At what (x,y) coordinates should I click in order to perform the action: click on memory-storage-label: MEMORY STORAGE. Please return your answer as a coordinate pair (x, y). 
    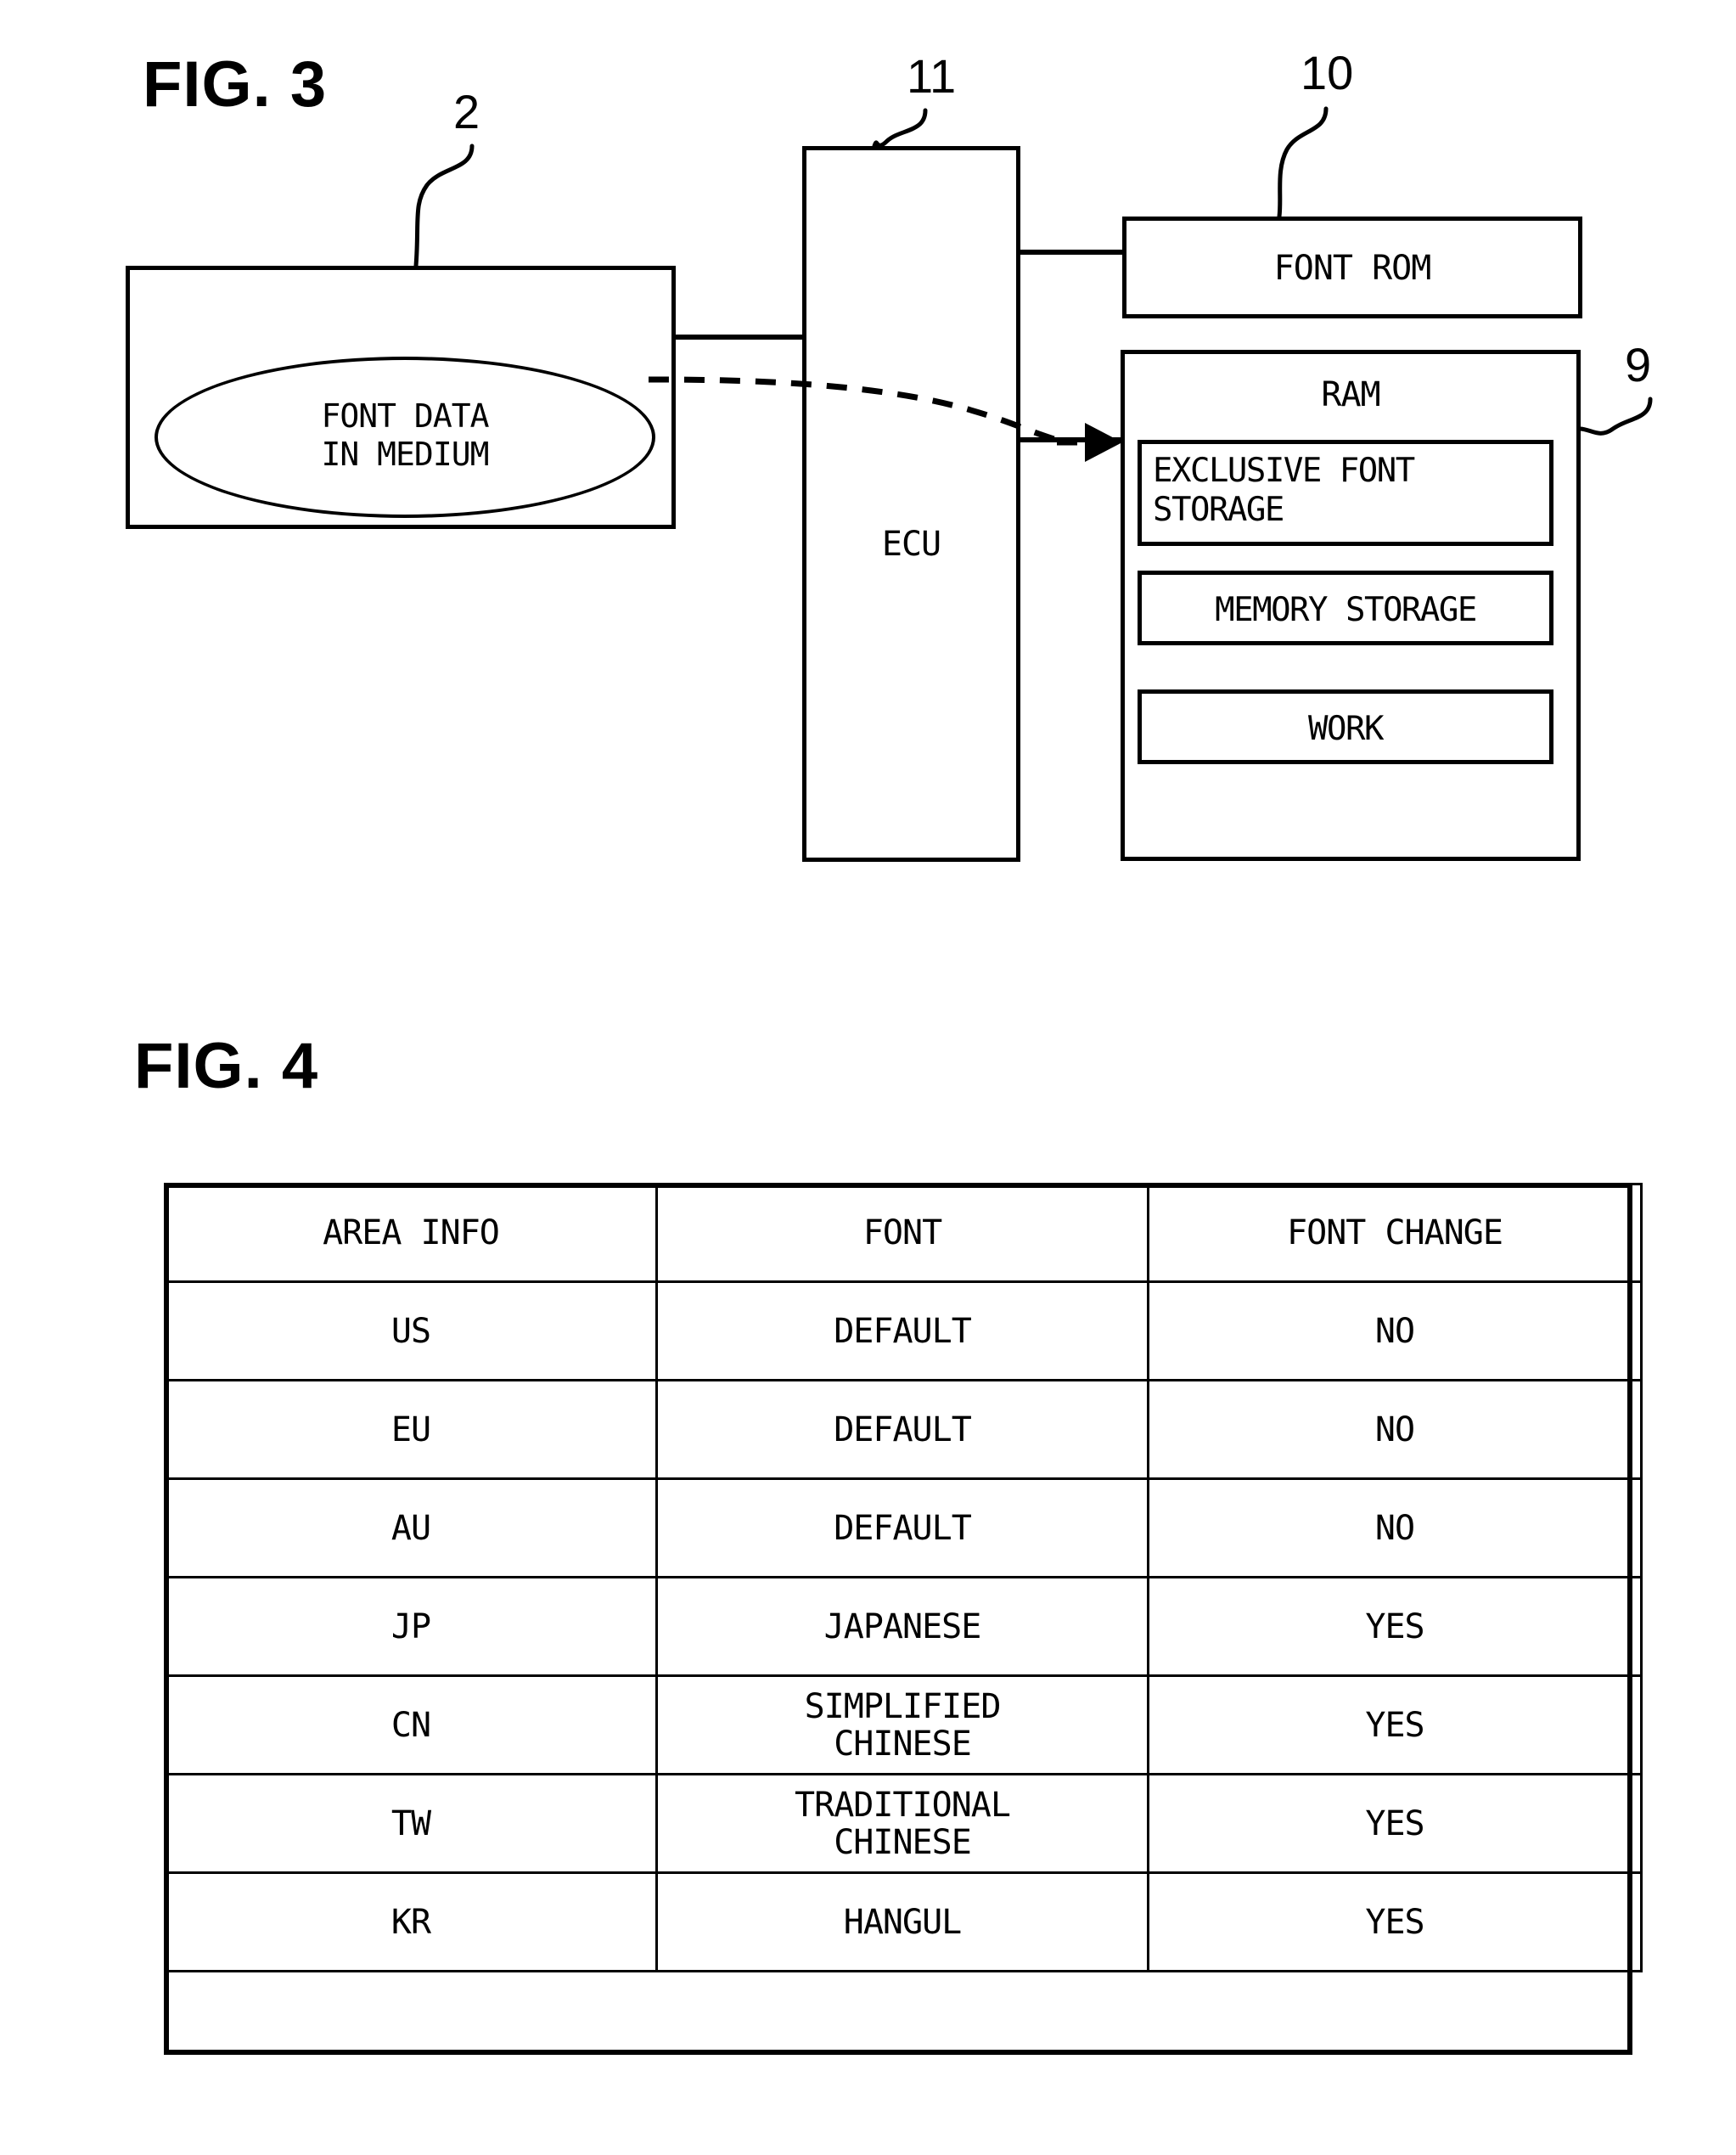
    Looking at the image, I should click on (1346, 610).